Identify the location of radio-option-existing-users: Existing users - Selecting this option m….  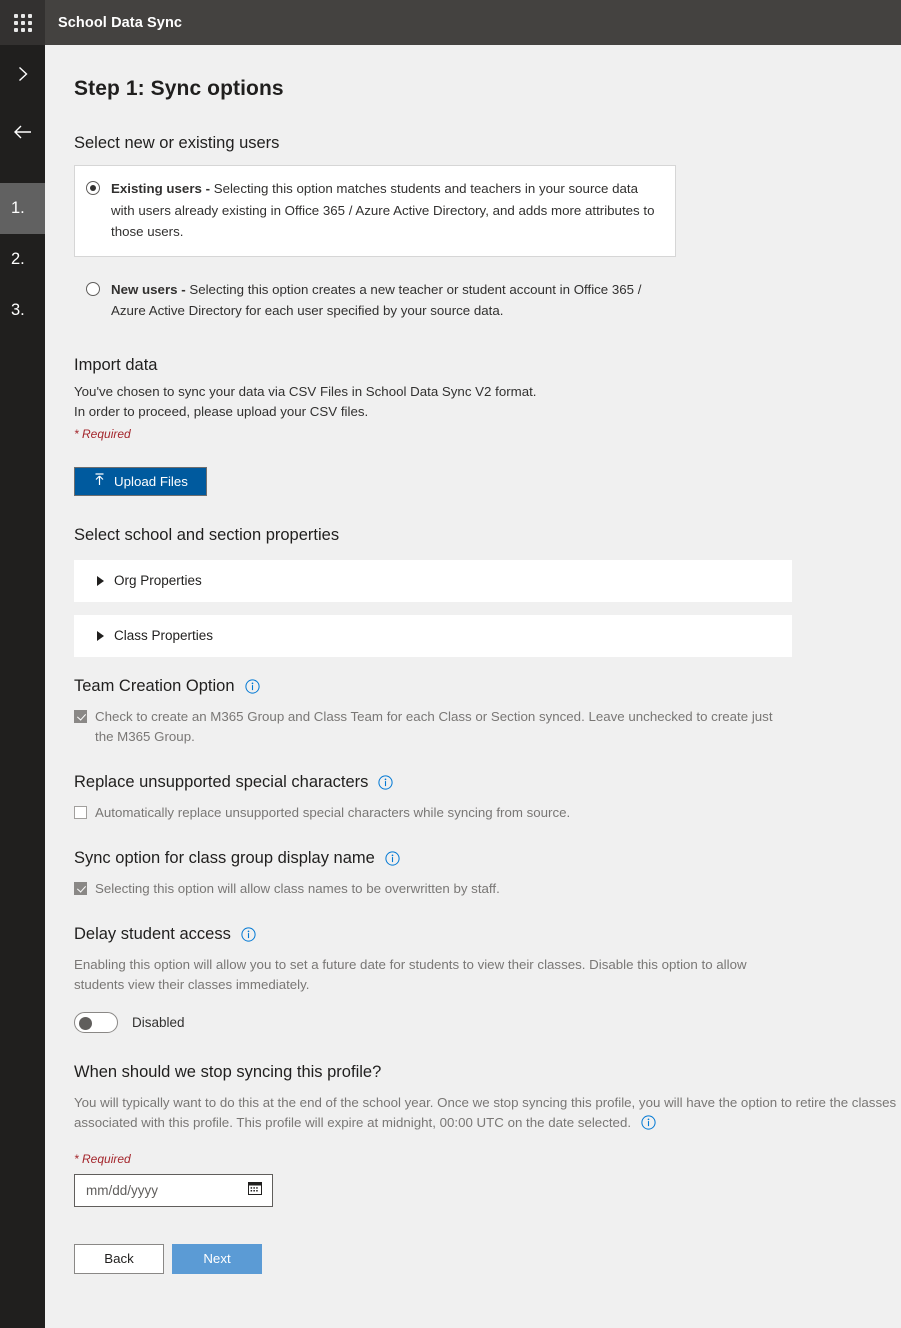
(375, 211).